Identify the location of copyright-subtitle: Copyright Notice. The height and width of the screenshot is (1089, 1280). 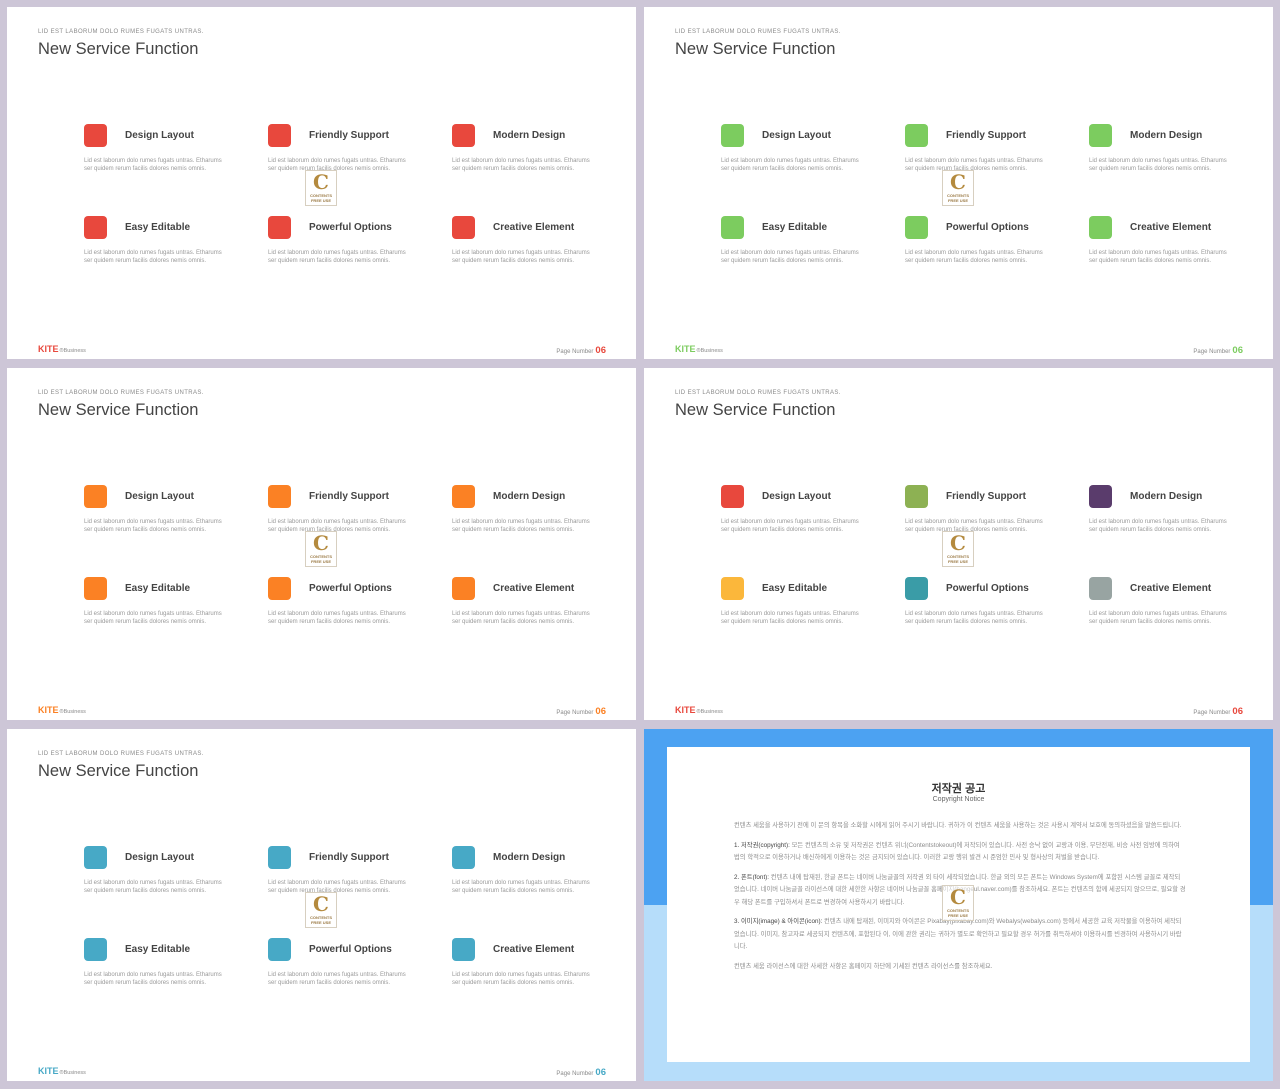
(958, 799).